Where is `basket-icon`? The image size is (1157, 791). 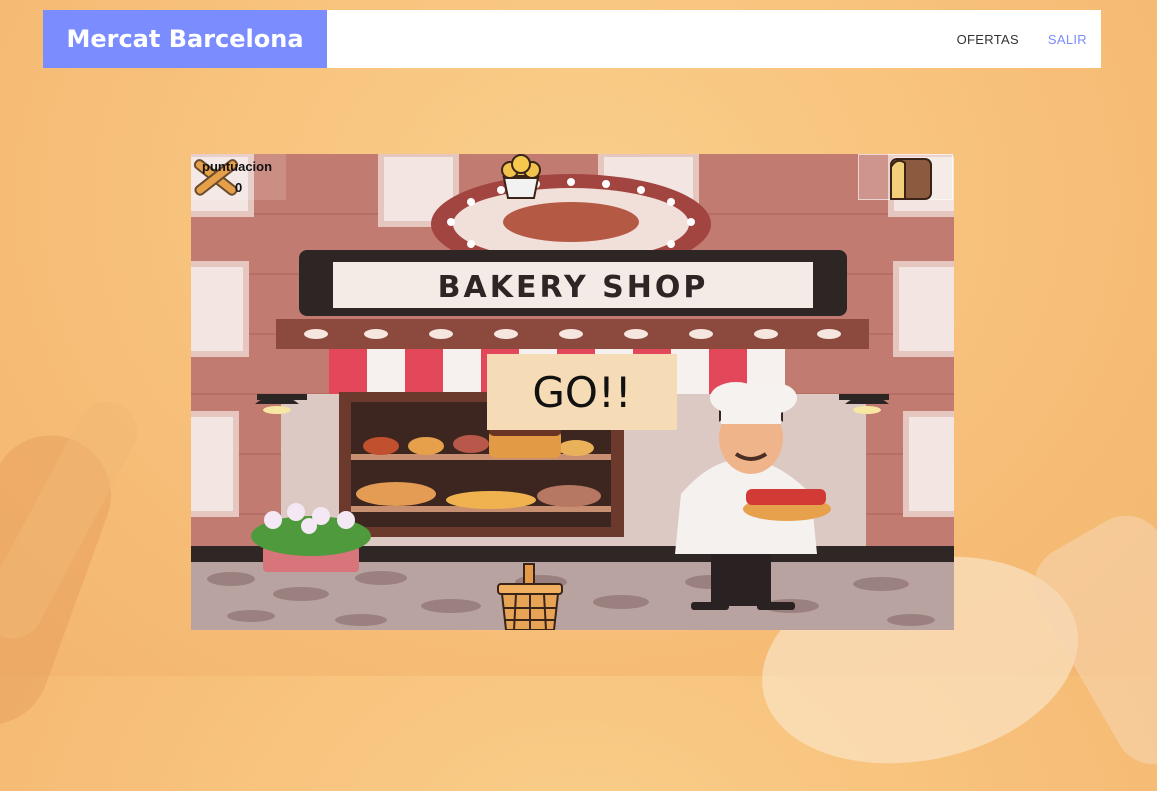
basket-icon is located at coordinates (530, 596).